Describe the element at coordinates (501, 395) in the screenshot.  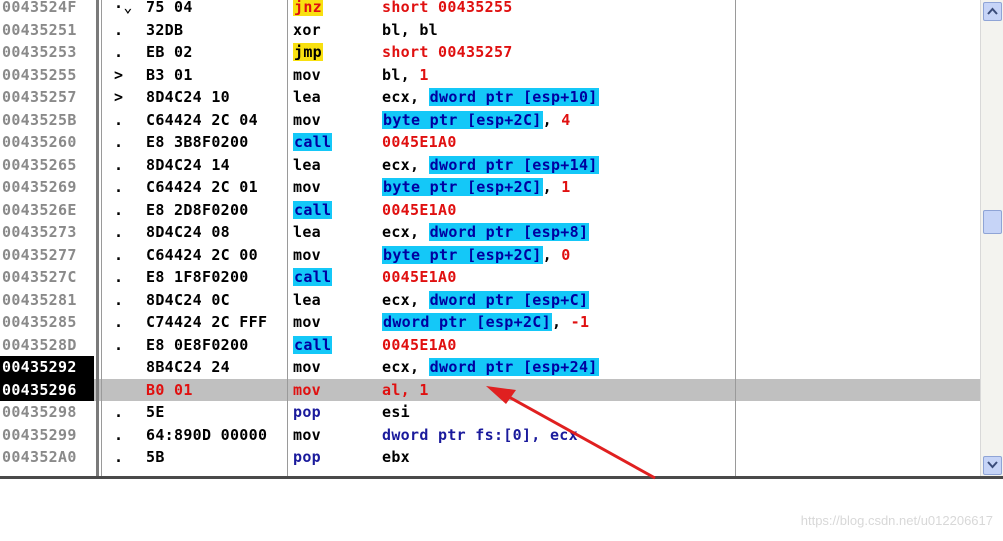
I see `arrow-head` at that location.